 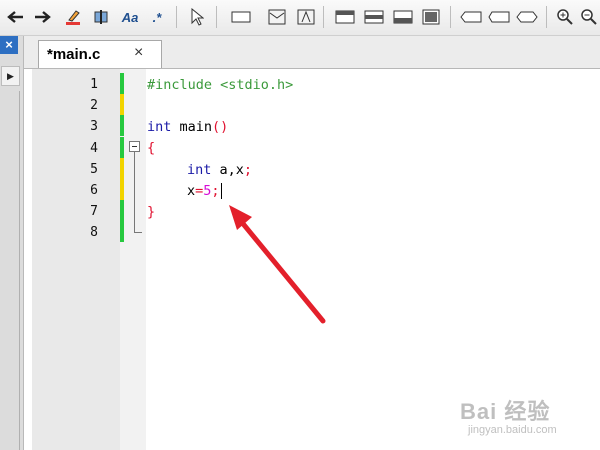 What do you see at coordinates (505, 411) in the screenshot?
I see `watermark-text: Bai 经验` at bounding box center [505, 411].